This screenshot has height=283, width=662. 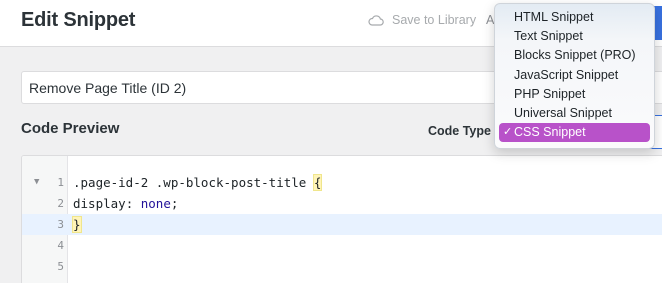 What do you see at coordinates (193, 182) in the screenshot?
I see `css-selector: .page-id-2 .wp-block-post-title` at bounding box center [193, 182].